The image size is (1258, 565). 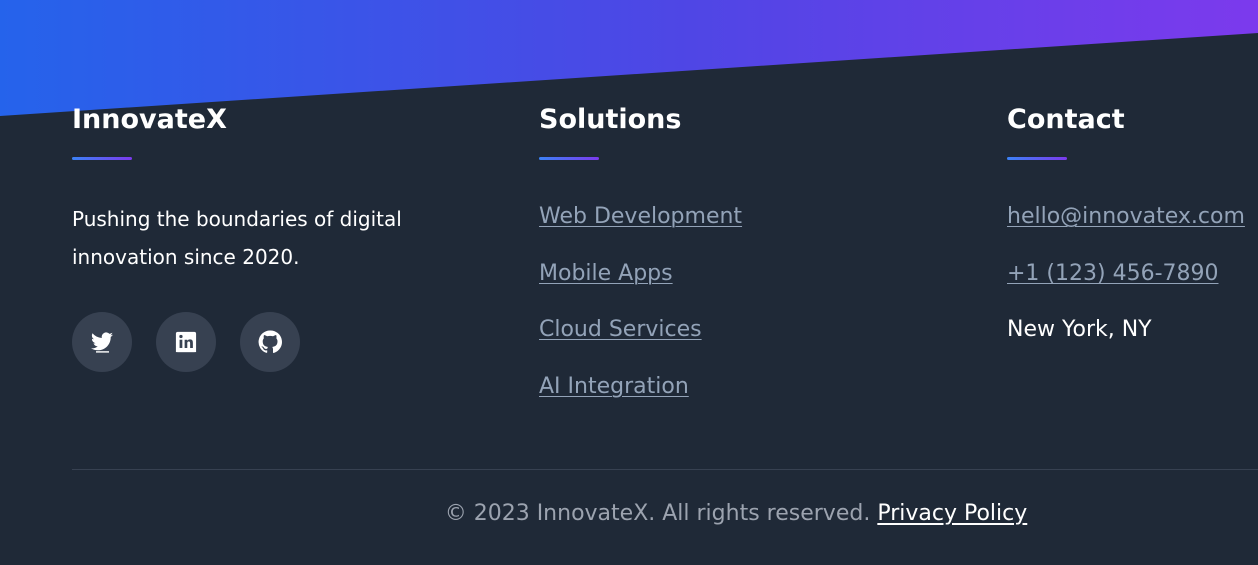 I want to click on linkedin-button, so click(x=186, y=342).